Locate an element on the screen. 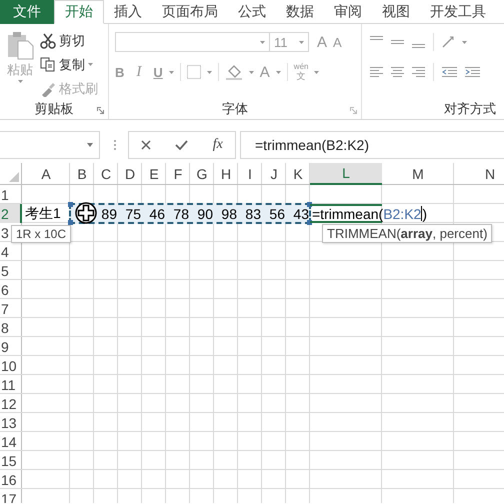 This screenshot has width=504, height=504. column-header: M is located at coordinates (418, 174).